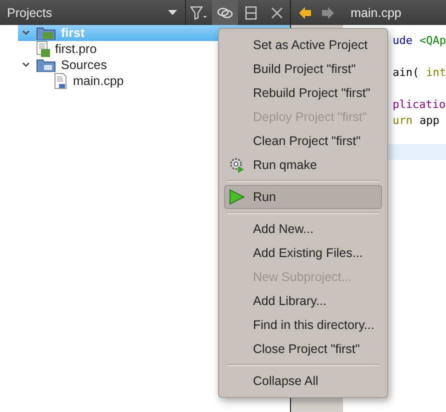 This screenshot has width=446, height=412. What do you see at coordinates (303, 381) in the screenshot?
I see `menu-item: Collapse All` at bounding box center [303, 381].